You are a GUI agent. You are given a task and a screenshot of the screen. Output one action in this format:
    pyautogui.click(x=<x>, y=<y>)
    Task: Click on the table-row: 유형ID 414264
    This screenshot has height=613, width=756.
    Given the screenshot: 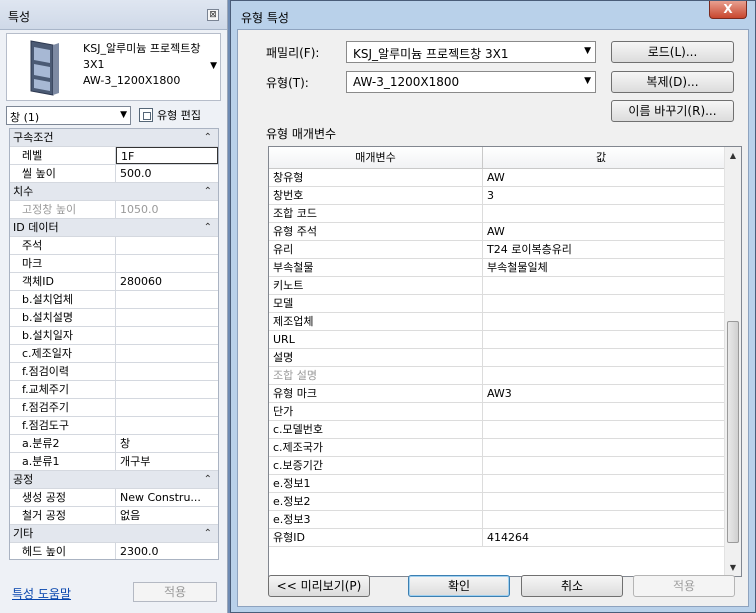 What is the action you would take?
    pyautogui.click(x=505, y=538)
    